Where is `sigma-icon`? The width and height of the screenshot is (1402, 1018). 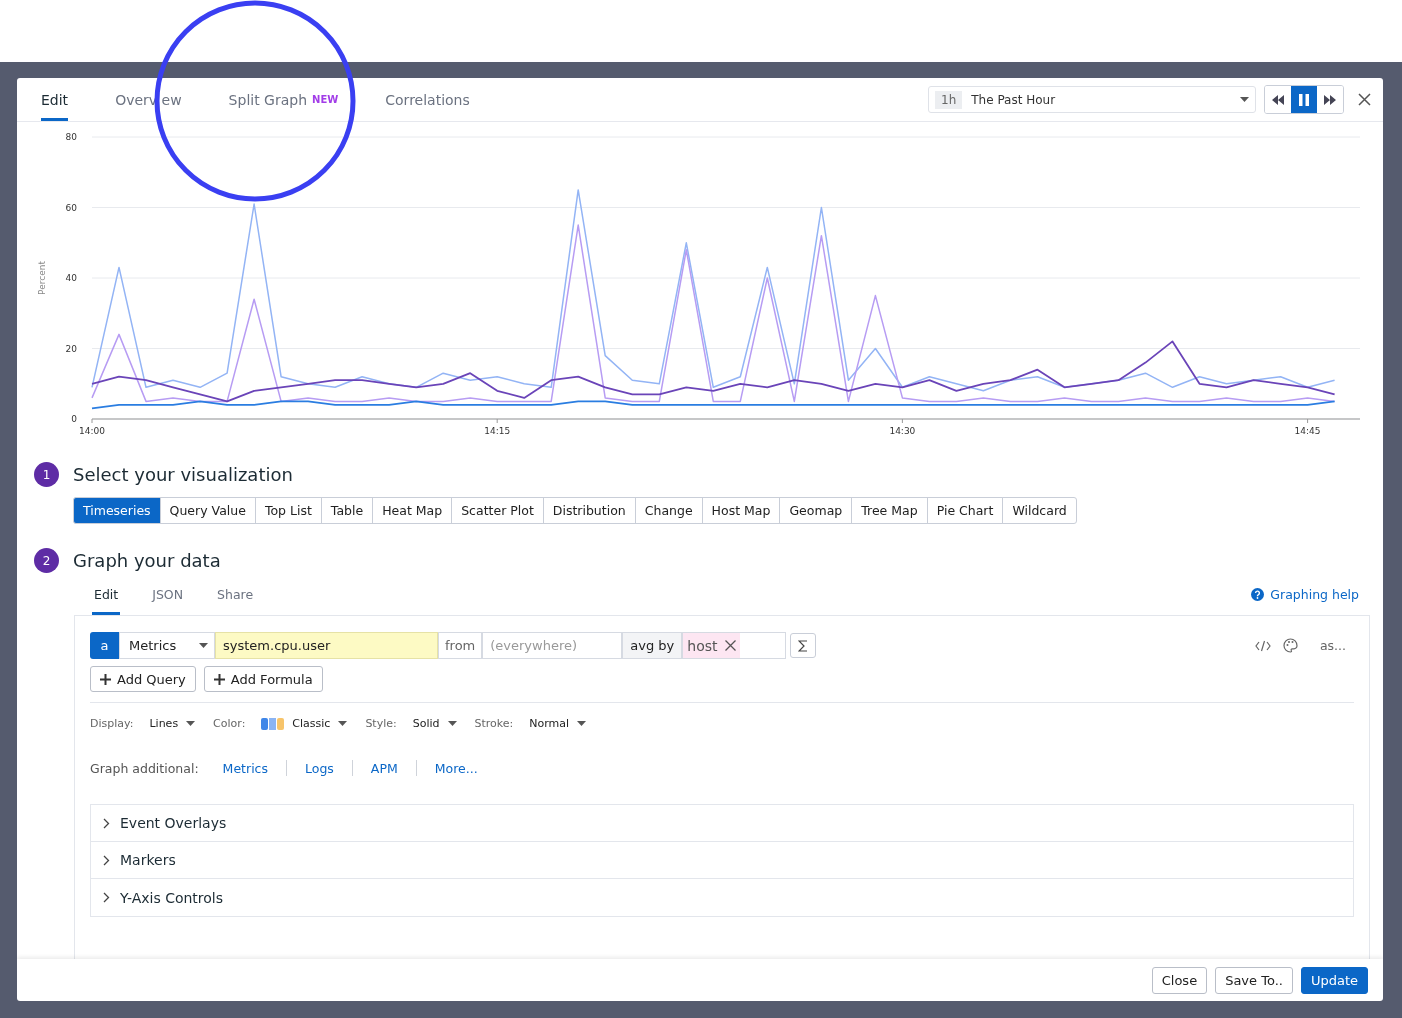
sigma-icon is located at coordinates (803, 645).